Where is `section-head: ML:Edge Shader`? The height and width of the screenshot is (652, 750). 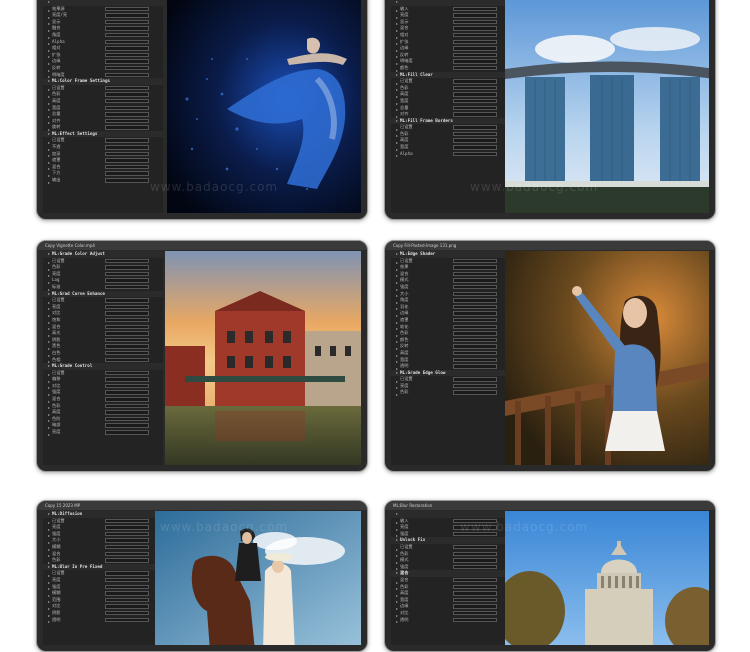 section-head: ML:Edge Shader is located at coordinates (451, 254).